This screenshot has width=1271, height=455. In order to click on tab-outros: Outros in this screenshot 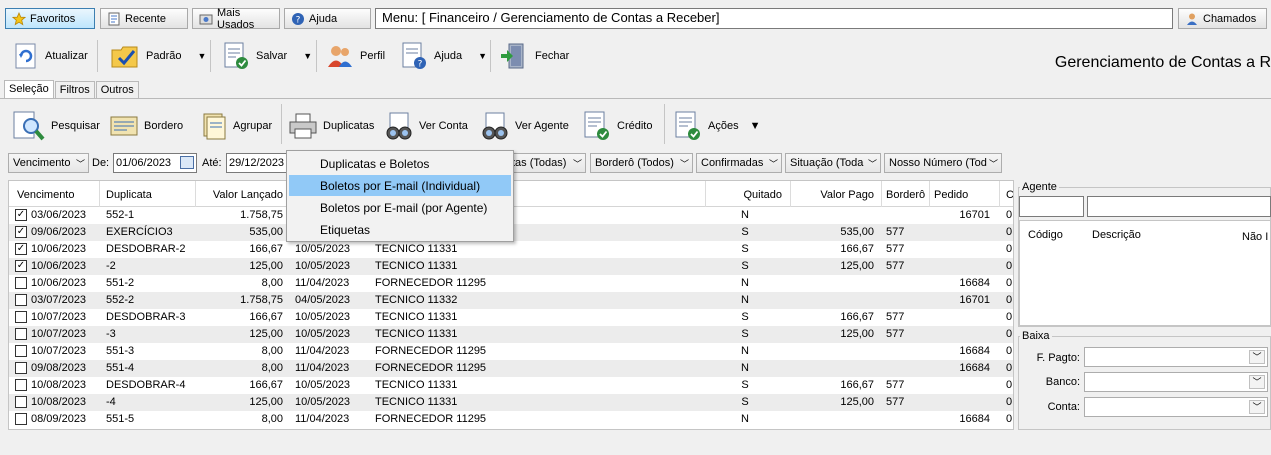, I will do `click(117, 90)`.